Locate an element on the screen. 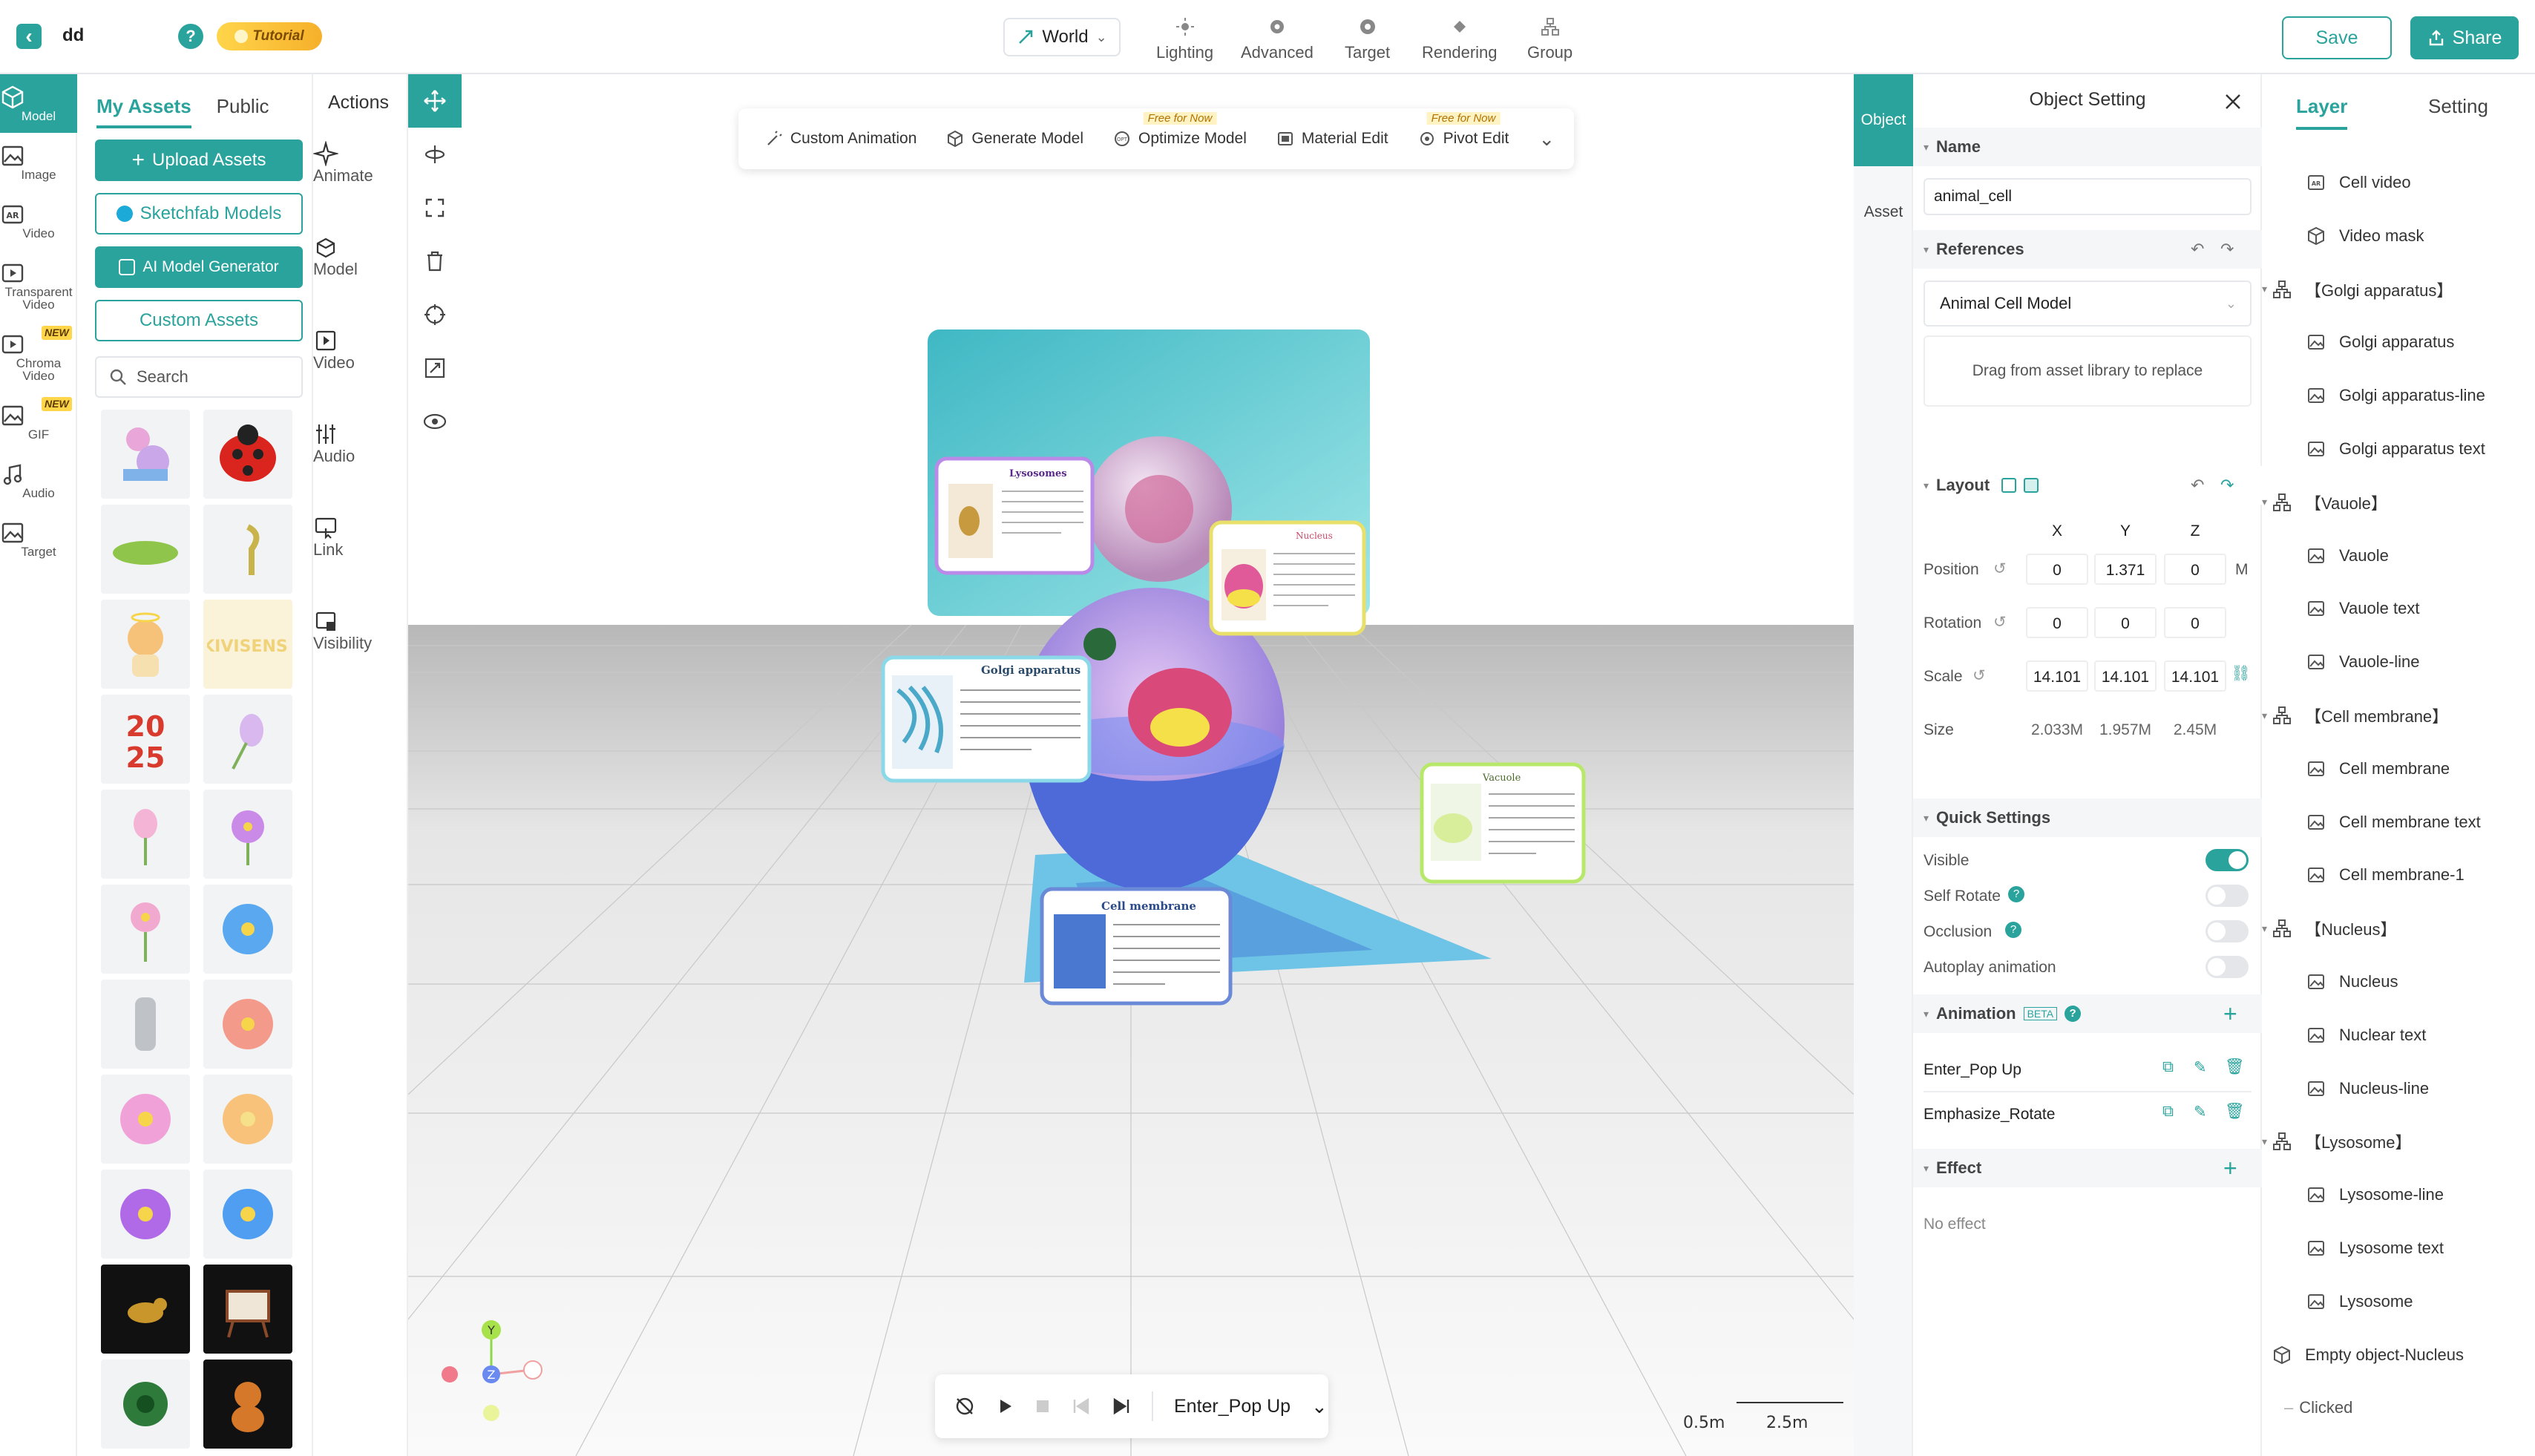  asset-thumbnail: KIVISENSI is located at coordinates (247, 645).